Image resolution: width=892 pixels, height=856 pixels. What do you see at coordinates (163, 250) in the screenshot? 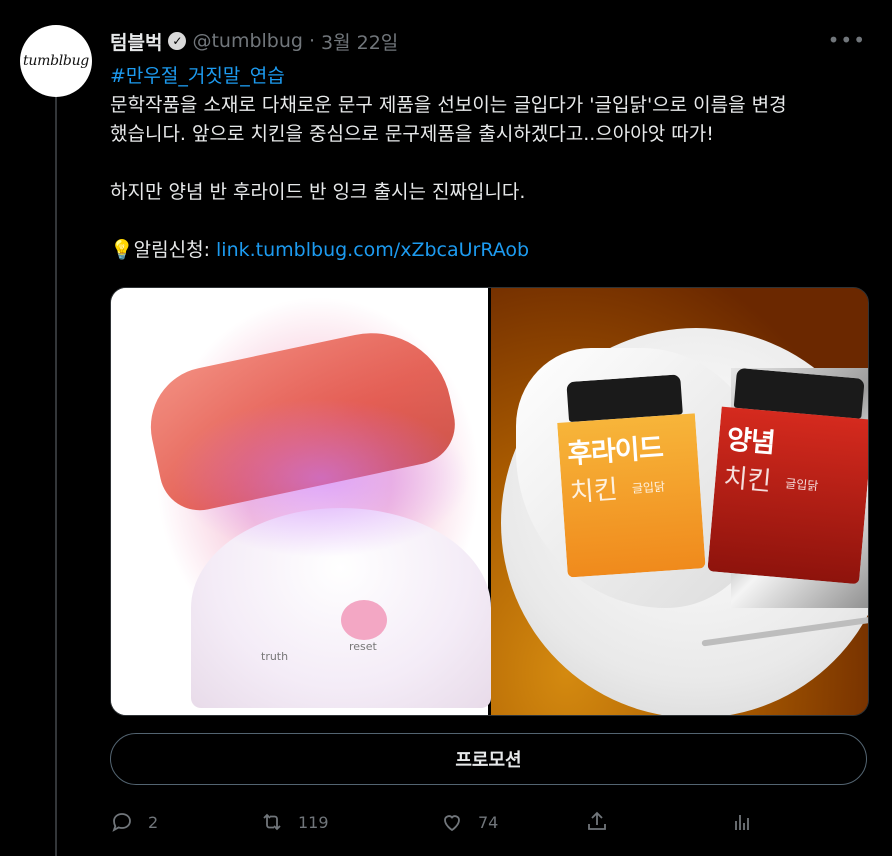
I see `notice-label: 💡알림신청:` at bounding box center [163, 250].